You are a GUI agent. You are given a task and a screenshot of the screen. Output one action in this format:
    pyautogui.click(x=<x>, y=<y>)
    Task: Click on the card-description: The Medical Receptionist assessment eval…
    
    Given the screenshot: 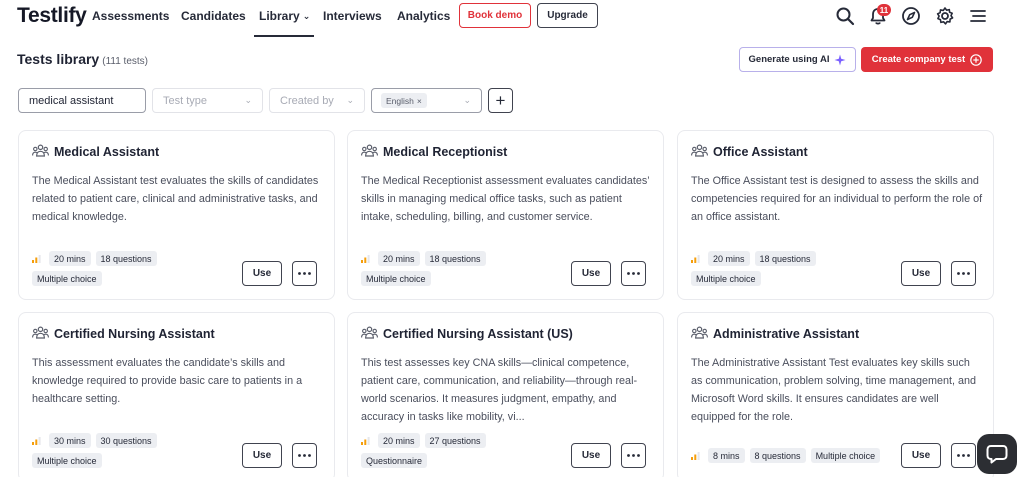 What is the action you would take?
    pyautogui.click(x=505, y=199)
    